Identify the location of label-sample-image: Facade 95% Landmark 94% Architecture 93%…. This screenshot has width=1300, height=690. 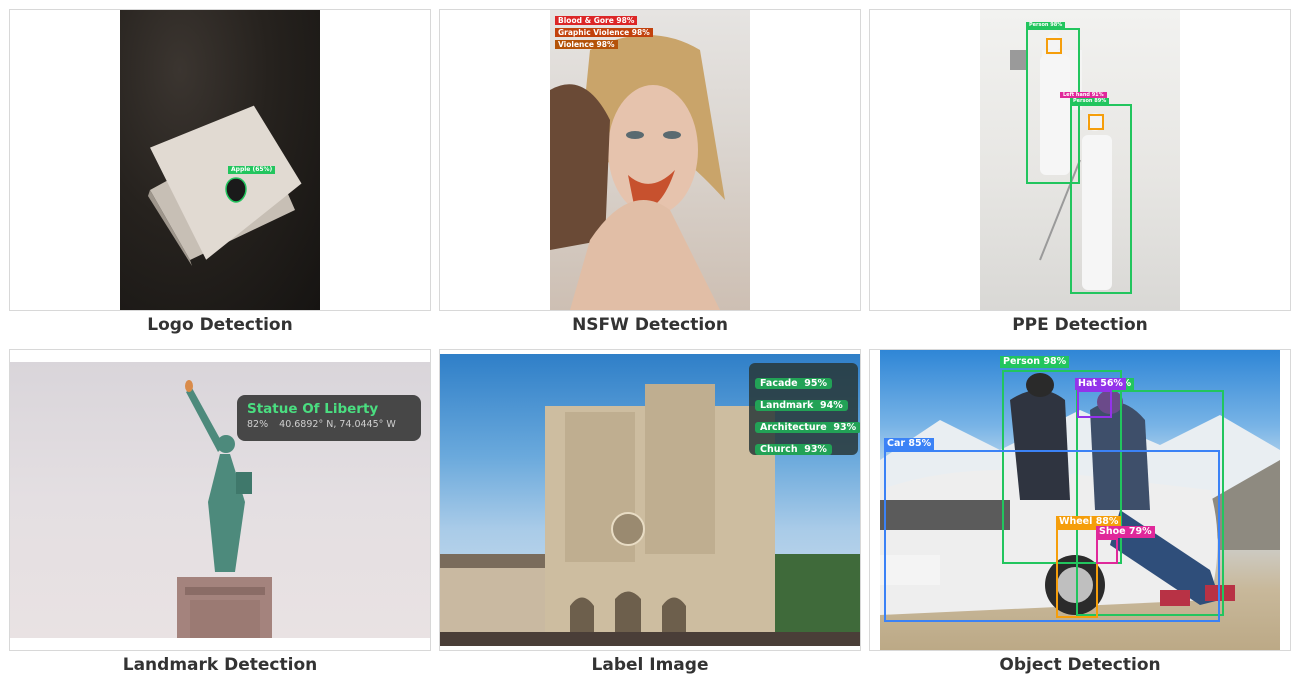
(650, 500).